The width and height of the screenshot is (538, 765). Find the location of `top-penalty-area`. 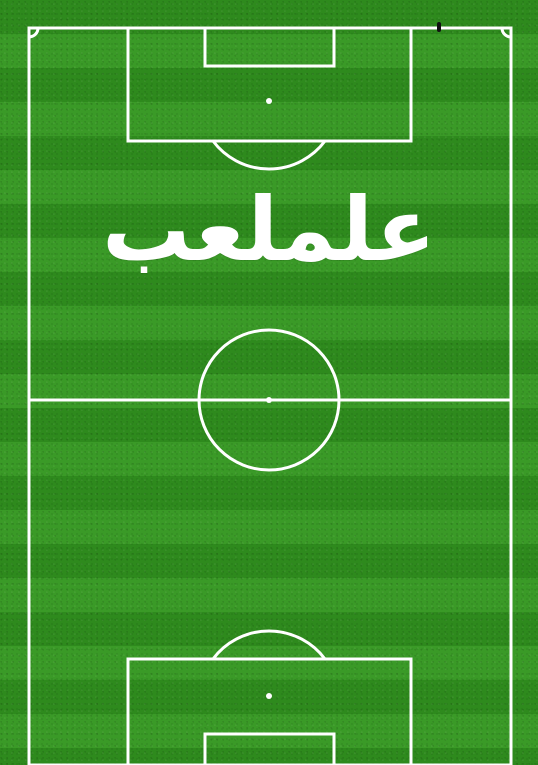

top-penalty-area is located at coordinates (269, 84).